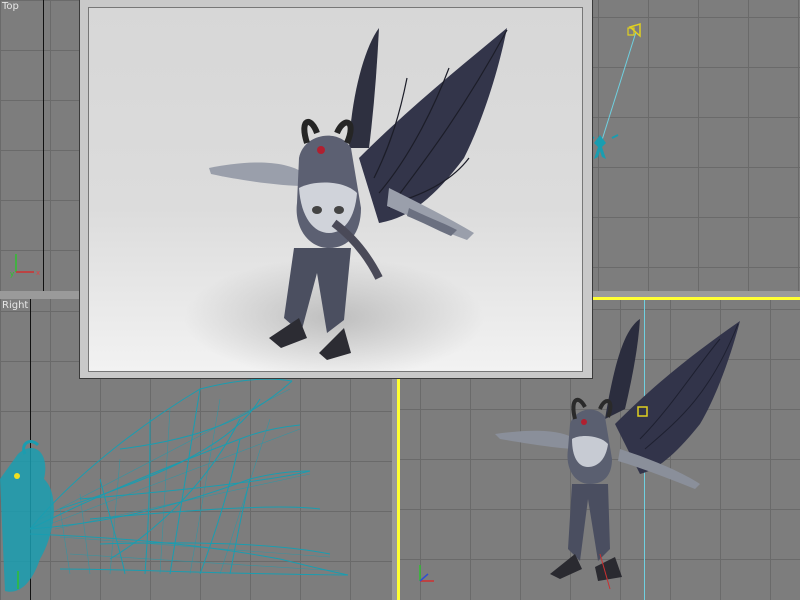 This screenshot has height=600, width=800. I want to click on svg-text: x, so click(38, 273).